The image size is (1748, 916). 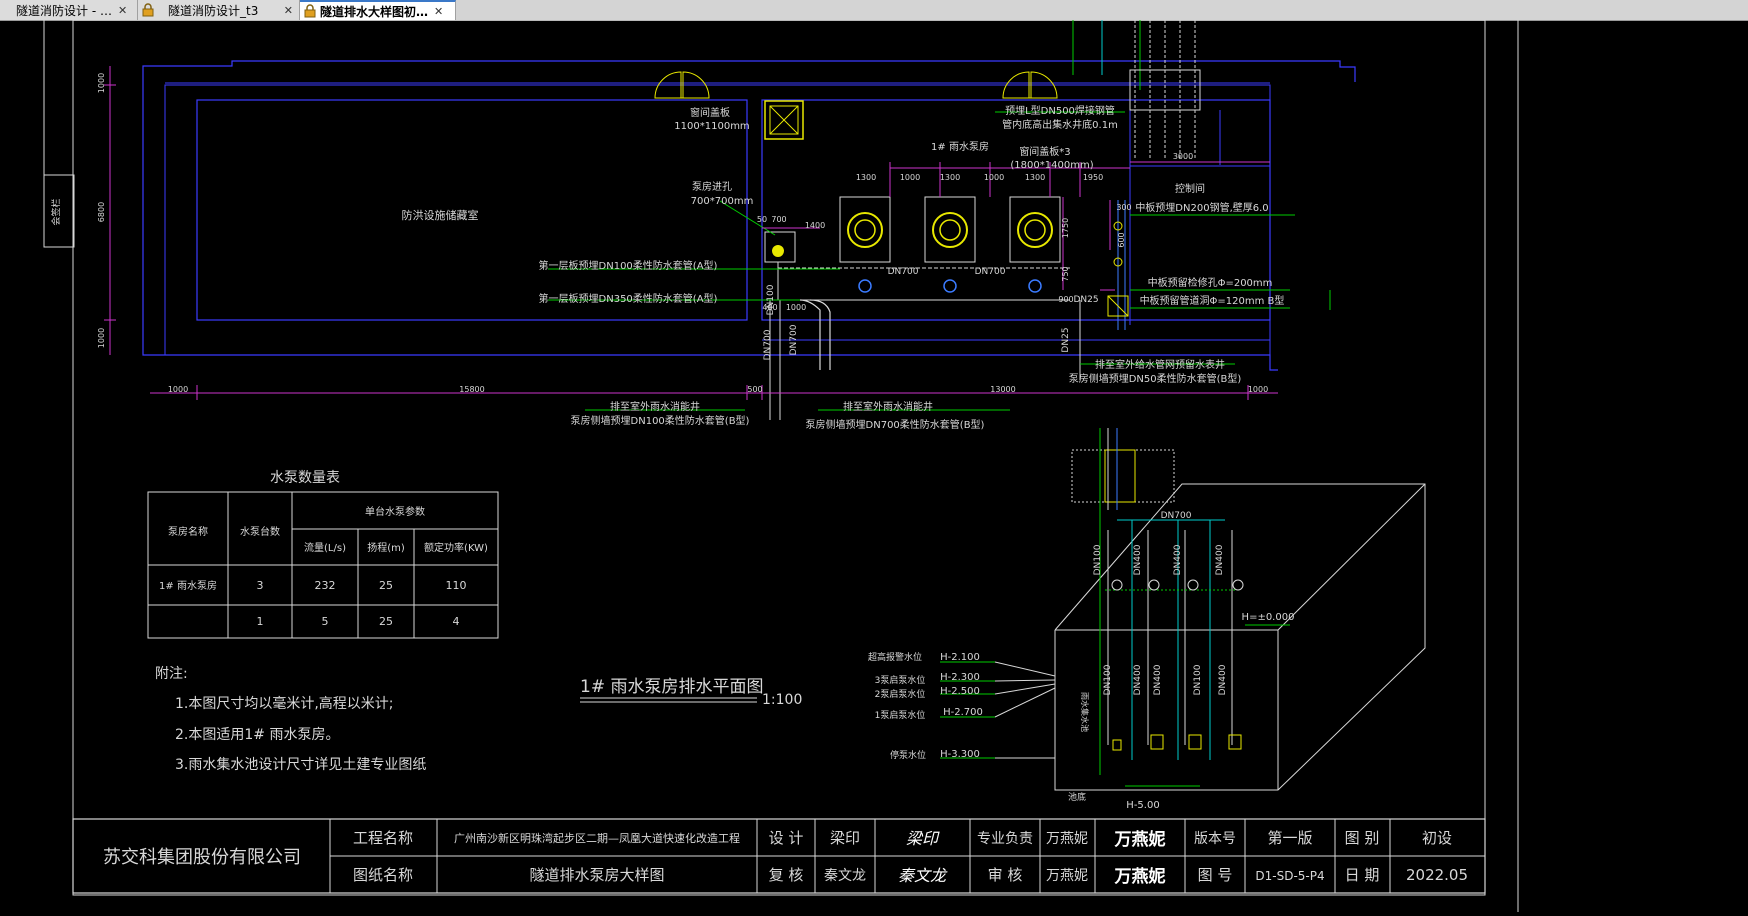 What do you see at coordinates (1060, 110) in the screenshot?
I see `note-l-pipe: 预埋L型DN500焊接钢管` at bounding box center [1060, 110].